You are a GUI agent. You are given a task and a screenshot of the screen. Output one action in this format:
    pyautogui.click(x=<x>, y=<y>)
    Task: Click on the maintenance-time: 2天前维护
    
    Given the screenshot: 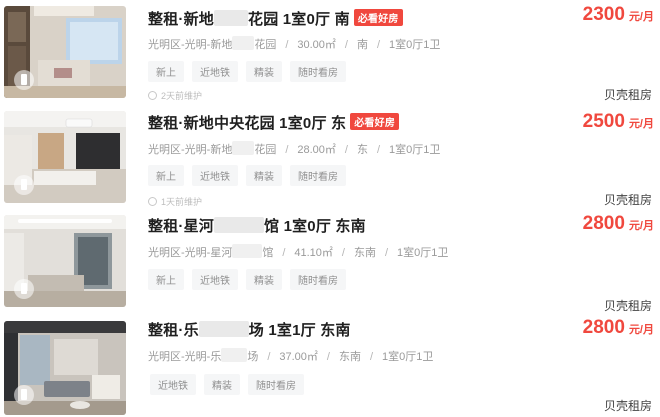 What is the action you would take?
    pyautogui.click(x=175, y=95)
    